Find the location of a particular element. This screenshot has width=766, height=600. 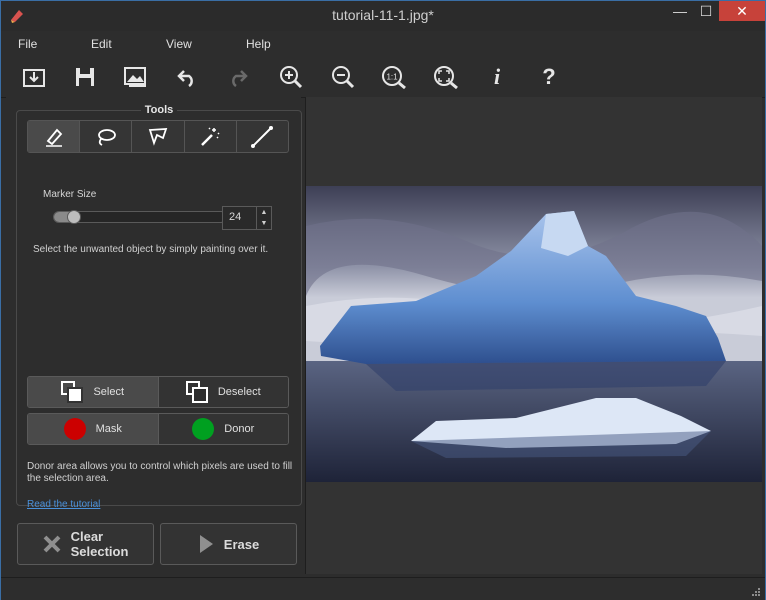

donor-button: Donor is located at coordinates (223, 429).